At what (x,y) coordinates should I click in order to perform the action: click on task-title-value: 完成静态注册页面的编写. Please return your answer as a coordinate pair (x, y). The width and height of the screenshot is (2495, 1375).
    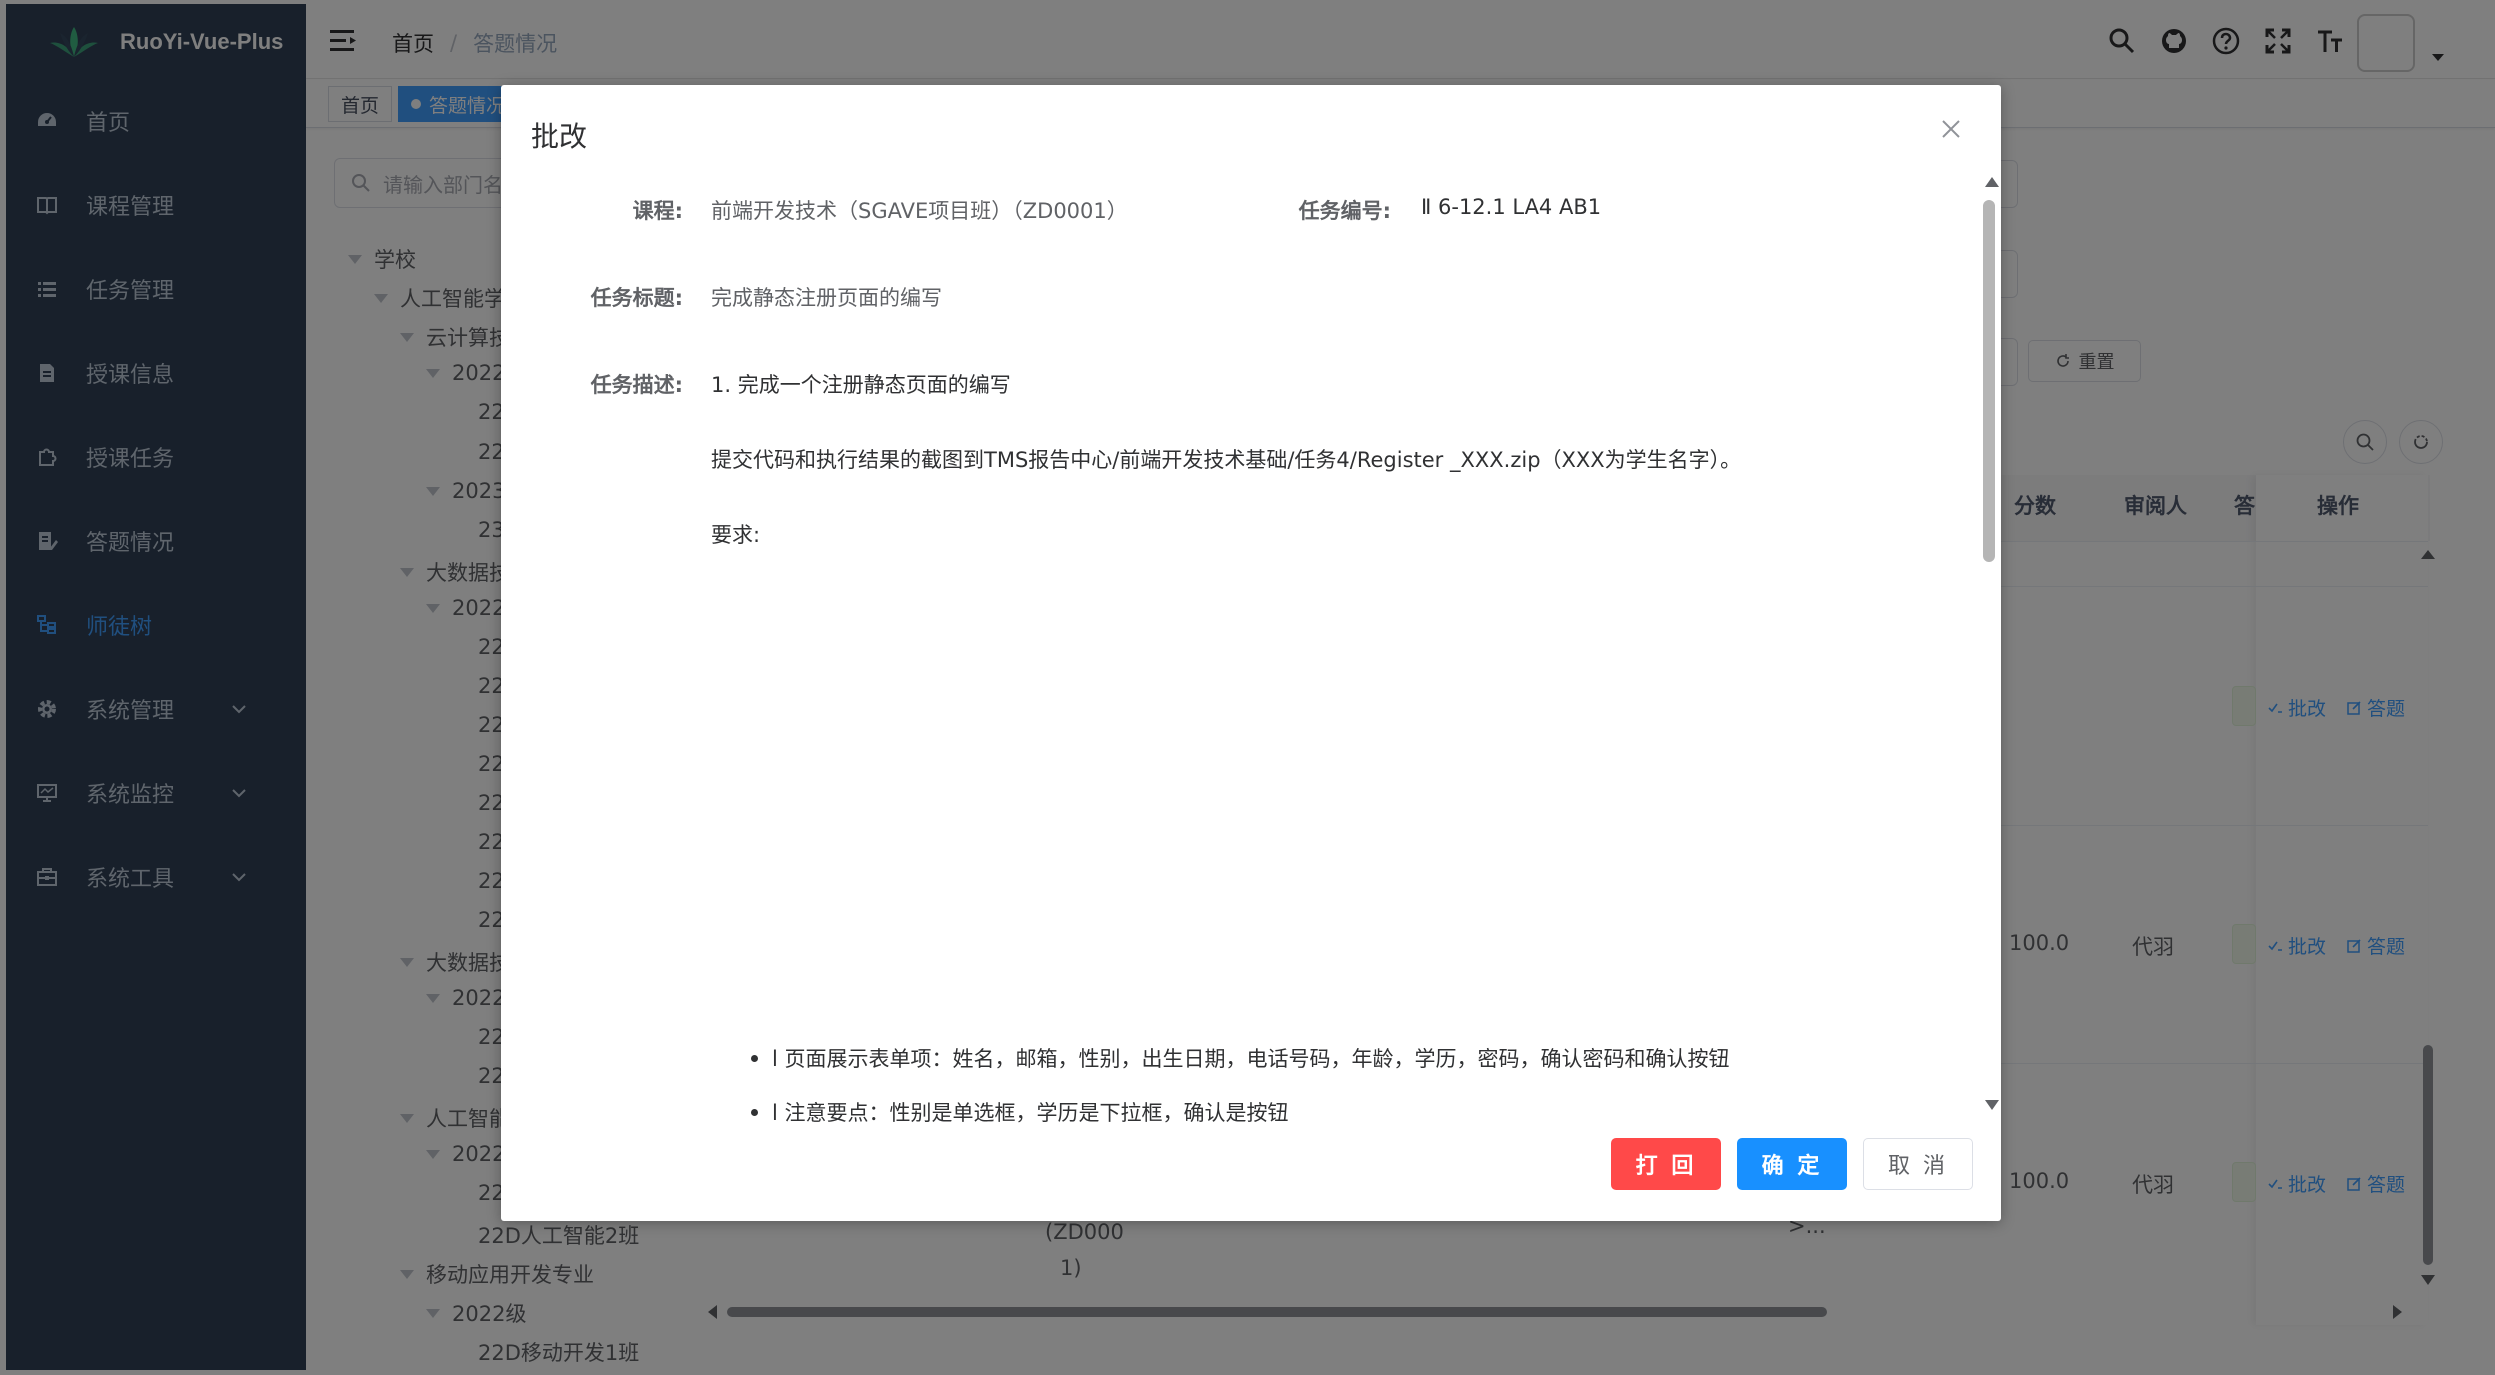
    Looking at the image, I should click on (826, 298).